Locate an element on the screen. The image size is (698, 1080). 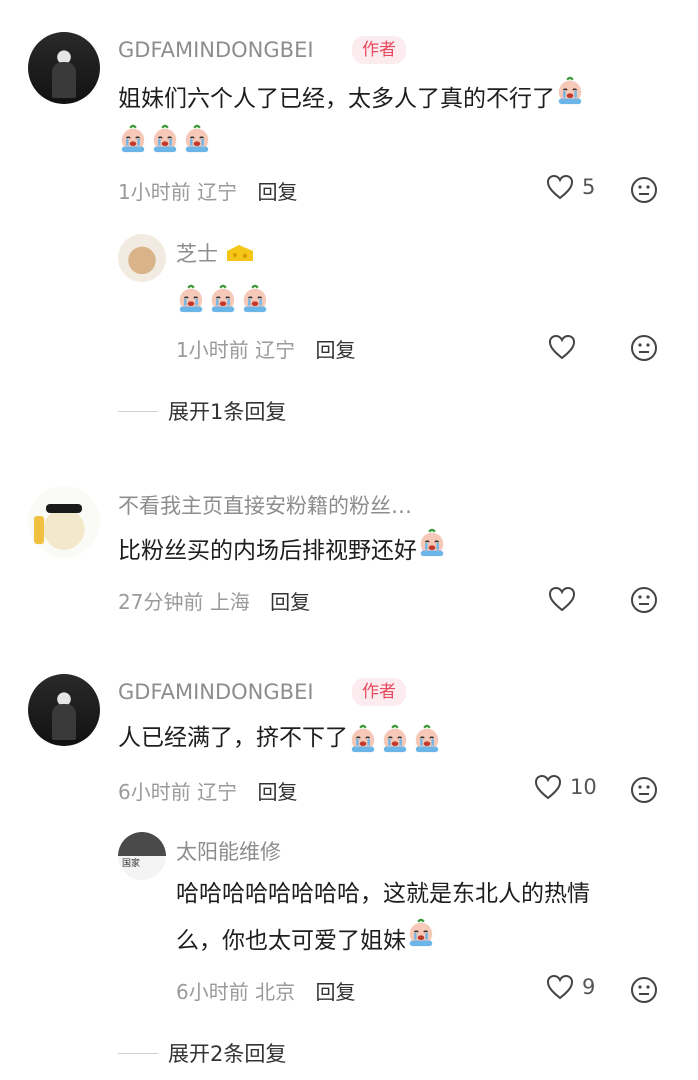
reply-location: 北京 is located at coordinates (275, 992).